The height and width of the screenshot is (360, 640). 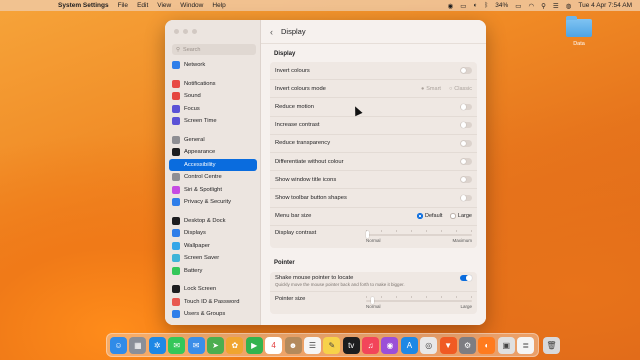 I want to click on pointer-size-row: Pointer size Normal Large, so click(x=373, y=303).